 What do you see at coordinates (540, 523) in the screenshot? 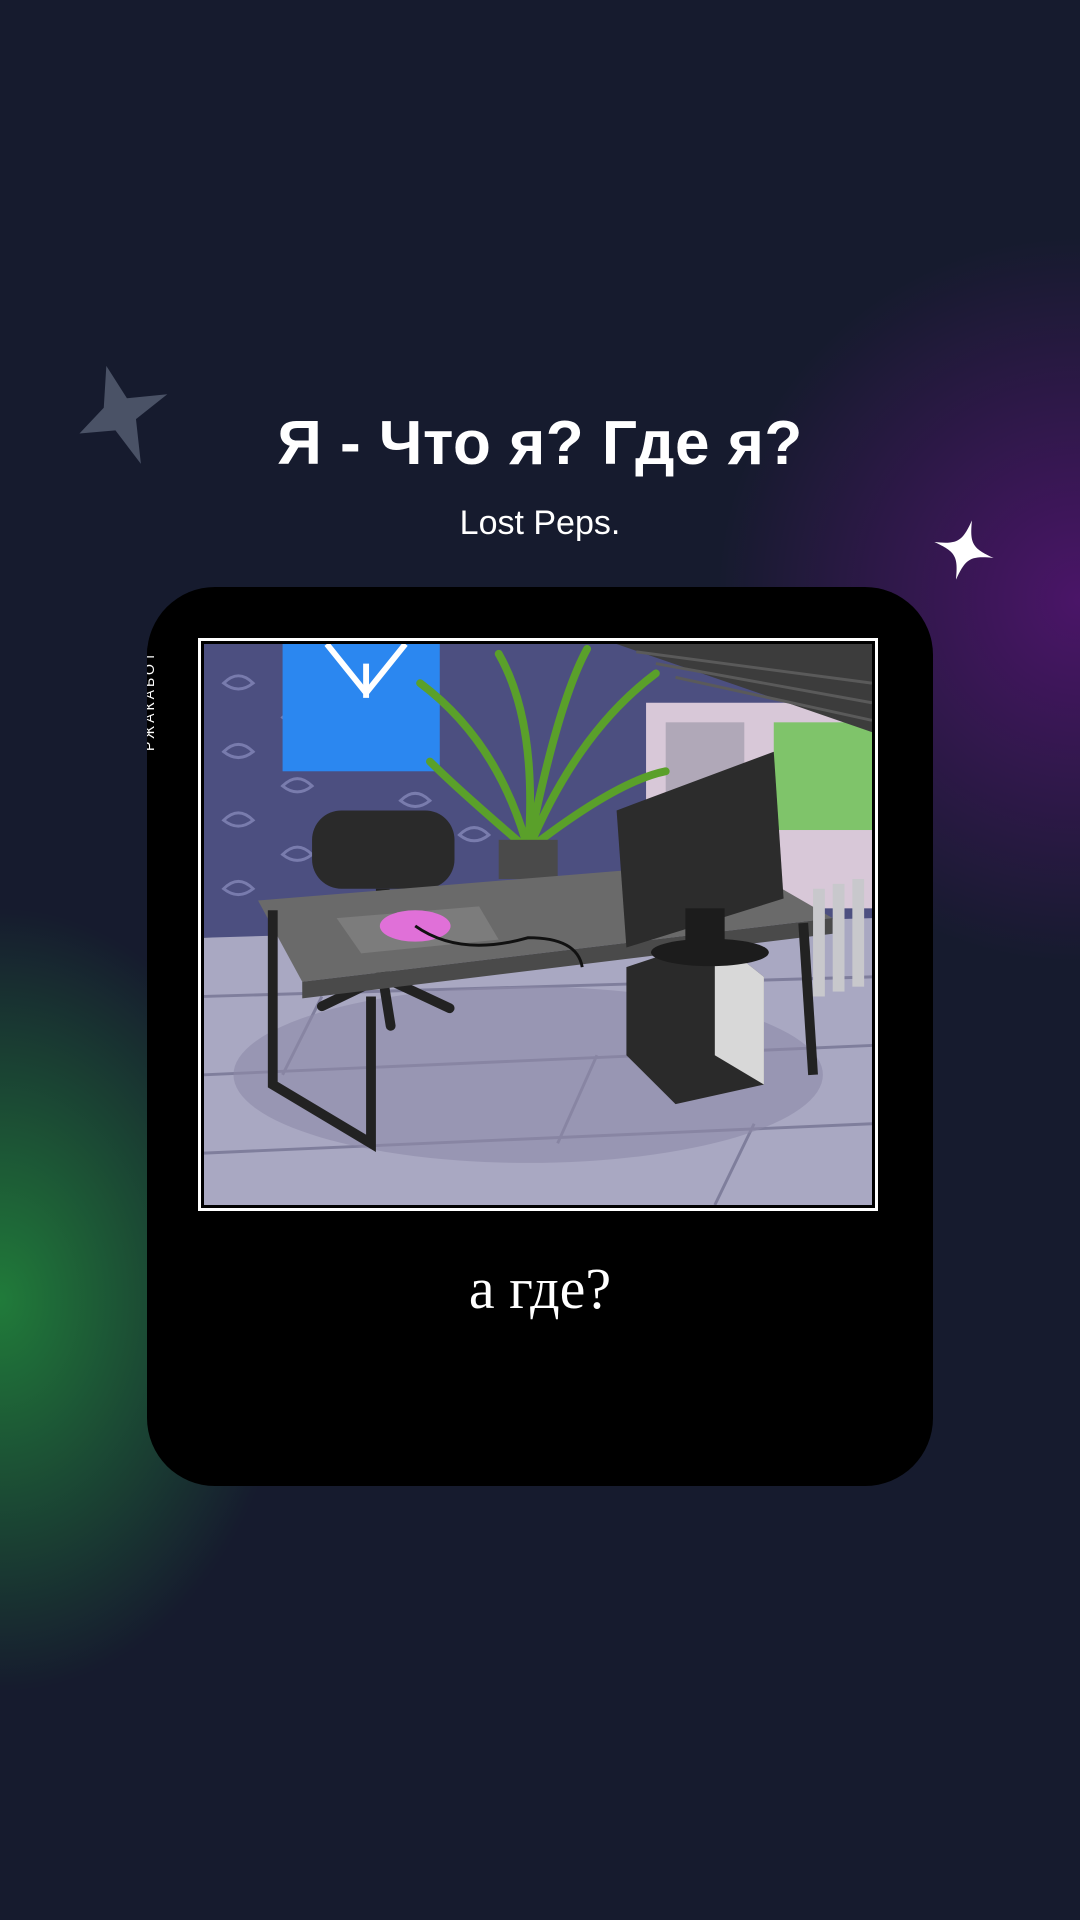
I see `page-subtitle: Lost Peps.` at bounding box center [540, 523].